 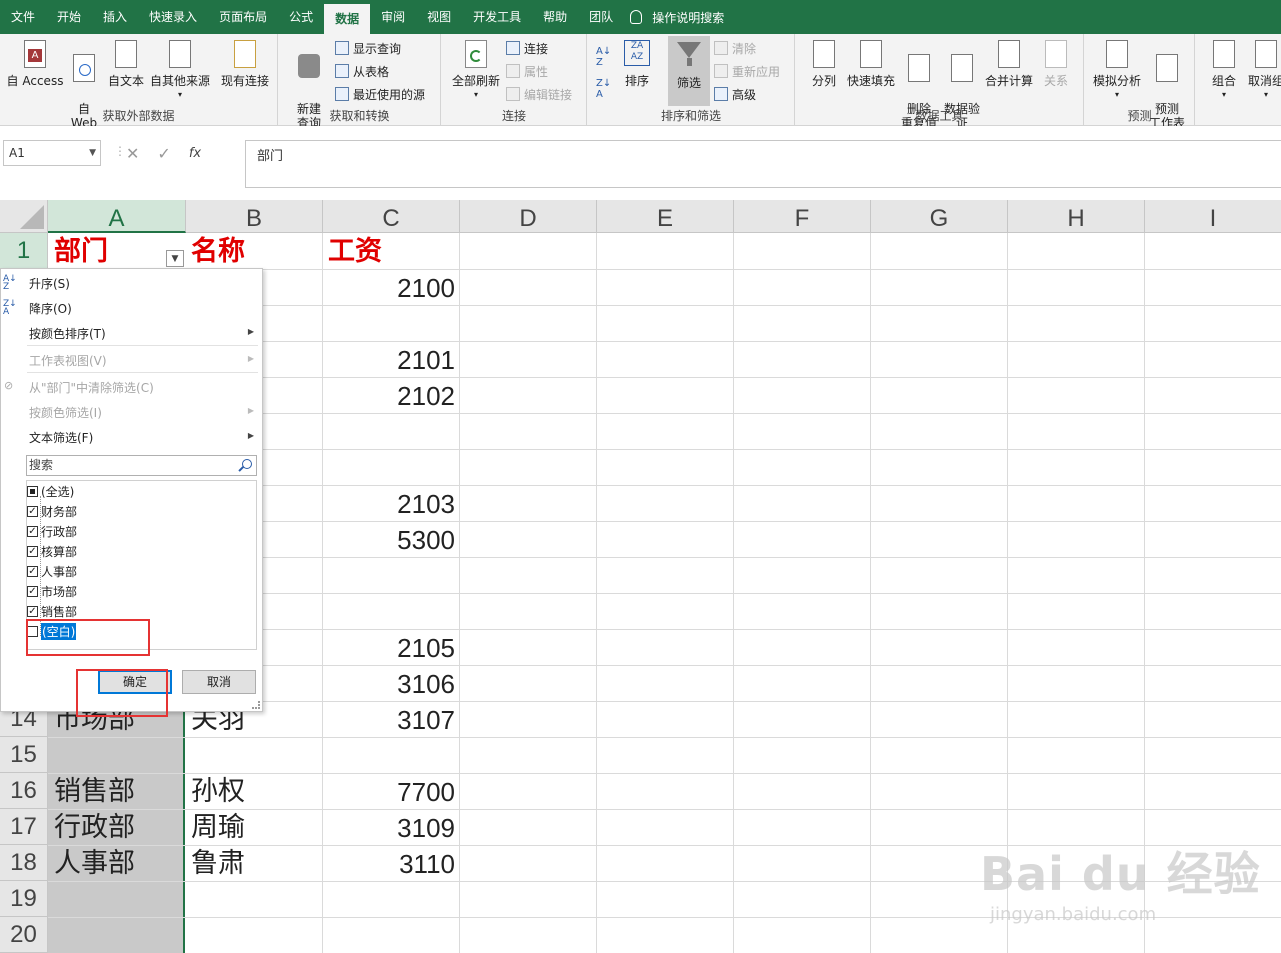 I want to click on menu-clear-filter: 从"部门"中清除筛选(C), so click(x=91, y=387).